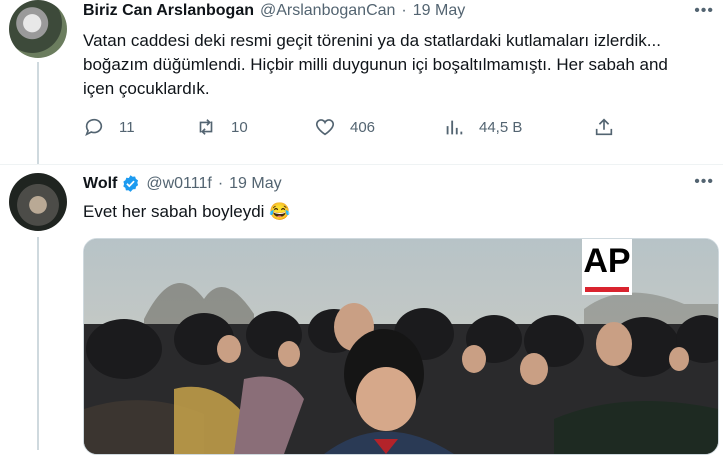 The width and height of the screenshot is (723, 455). What do you see at coordinates (221, 127) in the screenshot?
I see `retweet-button: 10` at bounding box center [221, 127].